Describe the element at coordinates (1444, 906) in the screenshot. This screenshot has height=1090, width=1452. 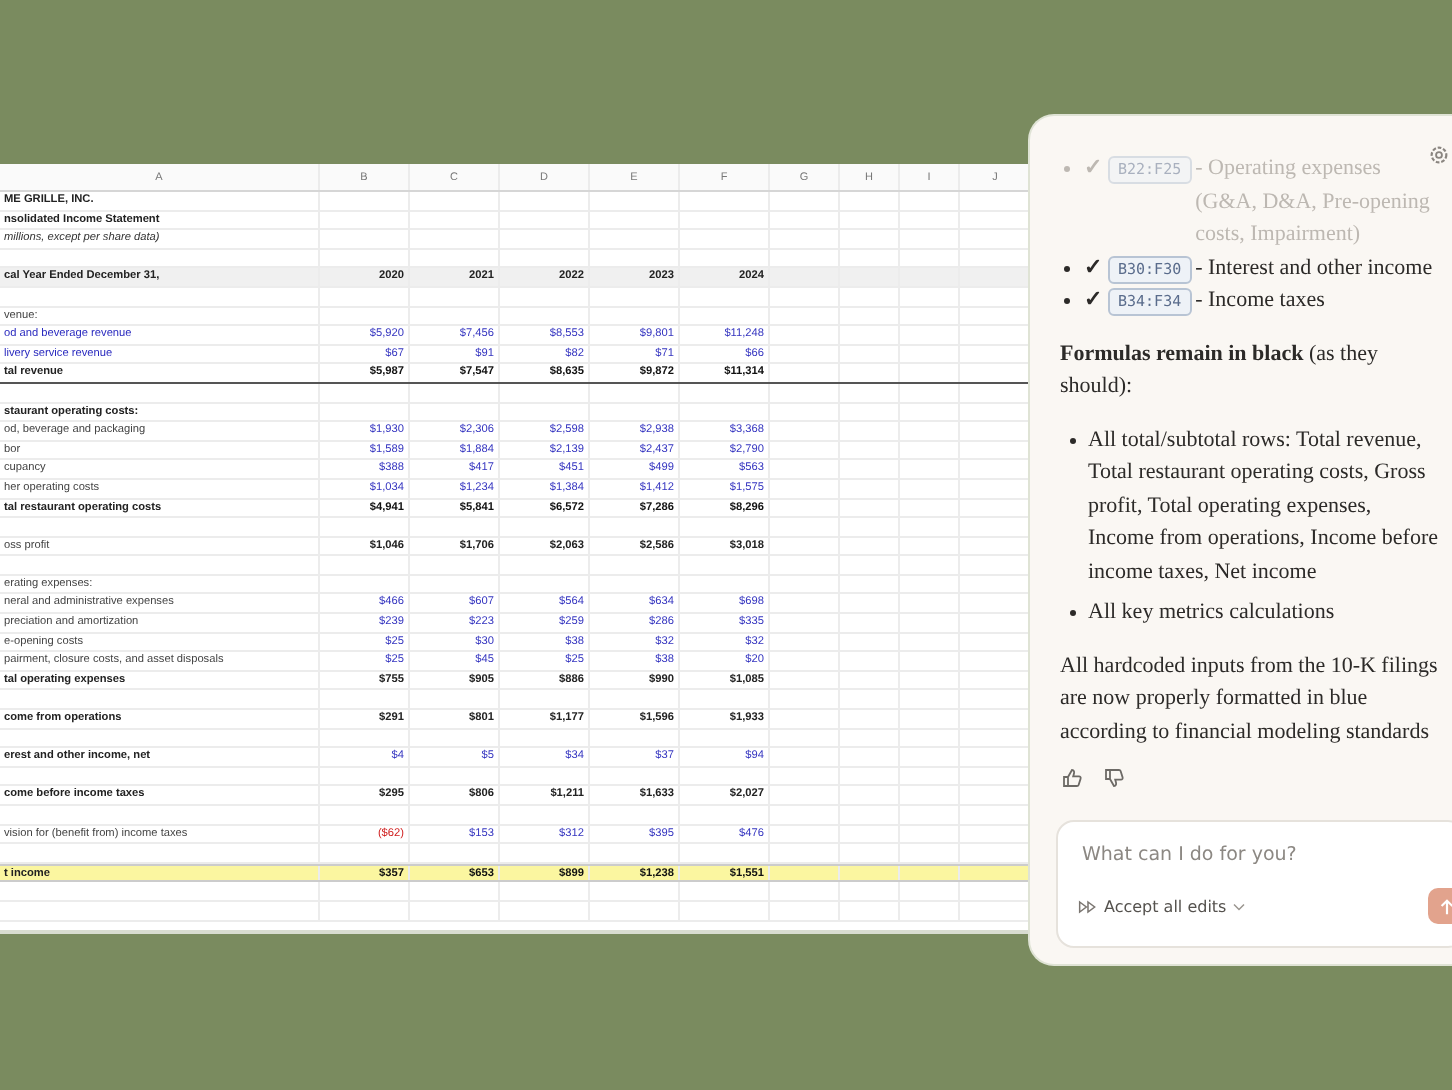
I see `arrow-up-icon` at that location.